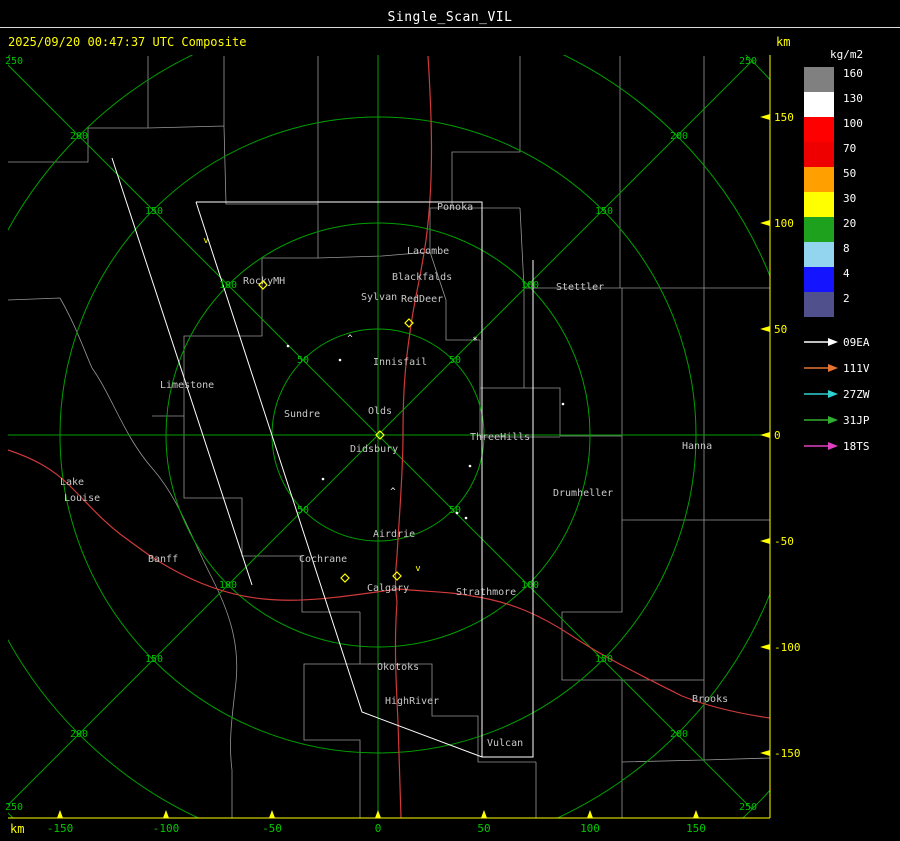 Image resolution: width=900 pixels, height=841 pixels. I want to click on city-label: Brooks, so click(710, 699).